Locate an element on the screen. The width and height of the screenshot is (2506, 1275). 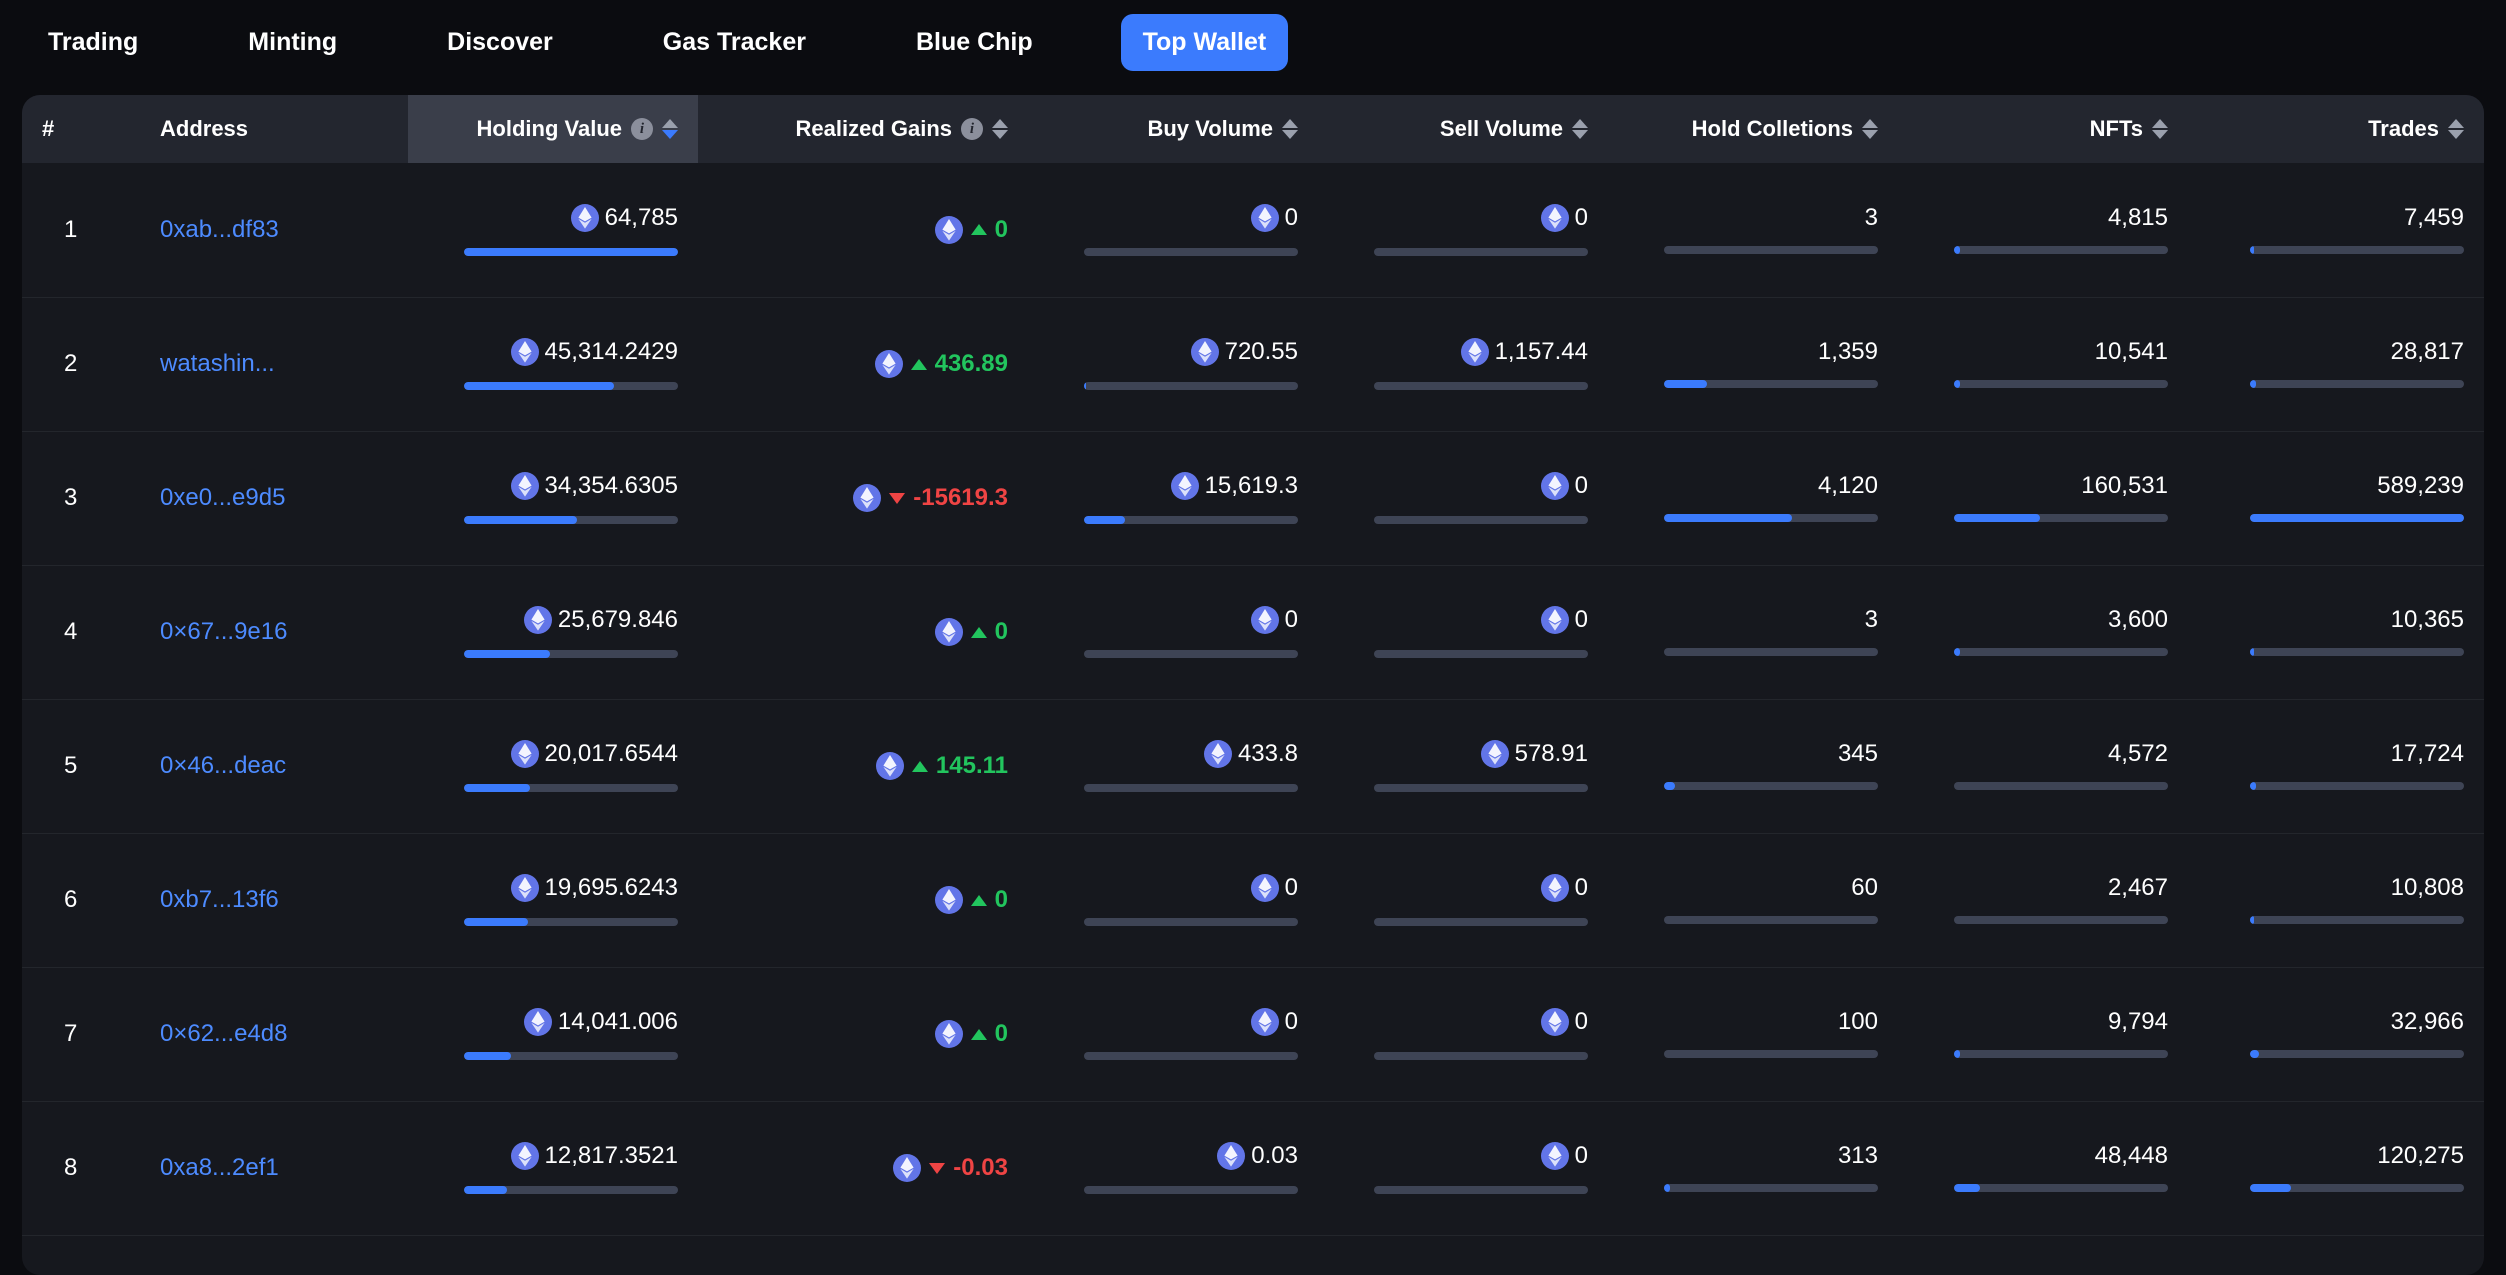
column-header-coll: Hold Colletions is located at coordinates (1753, 129).